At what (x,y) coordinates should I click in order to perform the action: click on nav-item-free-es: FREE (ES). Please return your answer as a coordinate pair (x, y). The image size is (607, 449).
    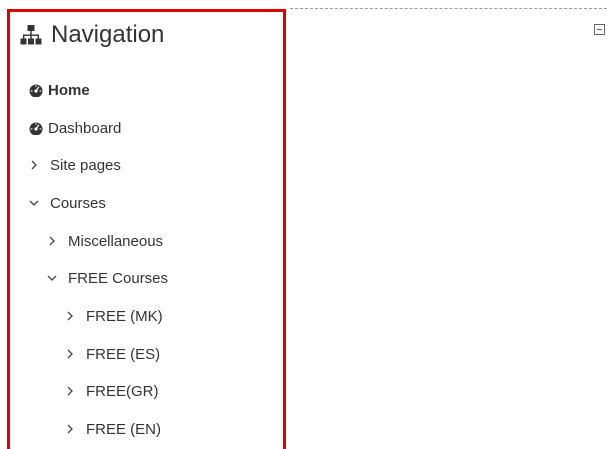
    Looking at the image, I should click on (112, 354).